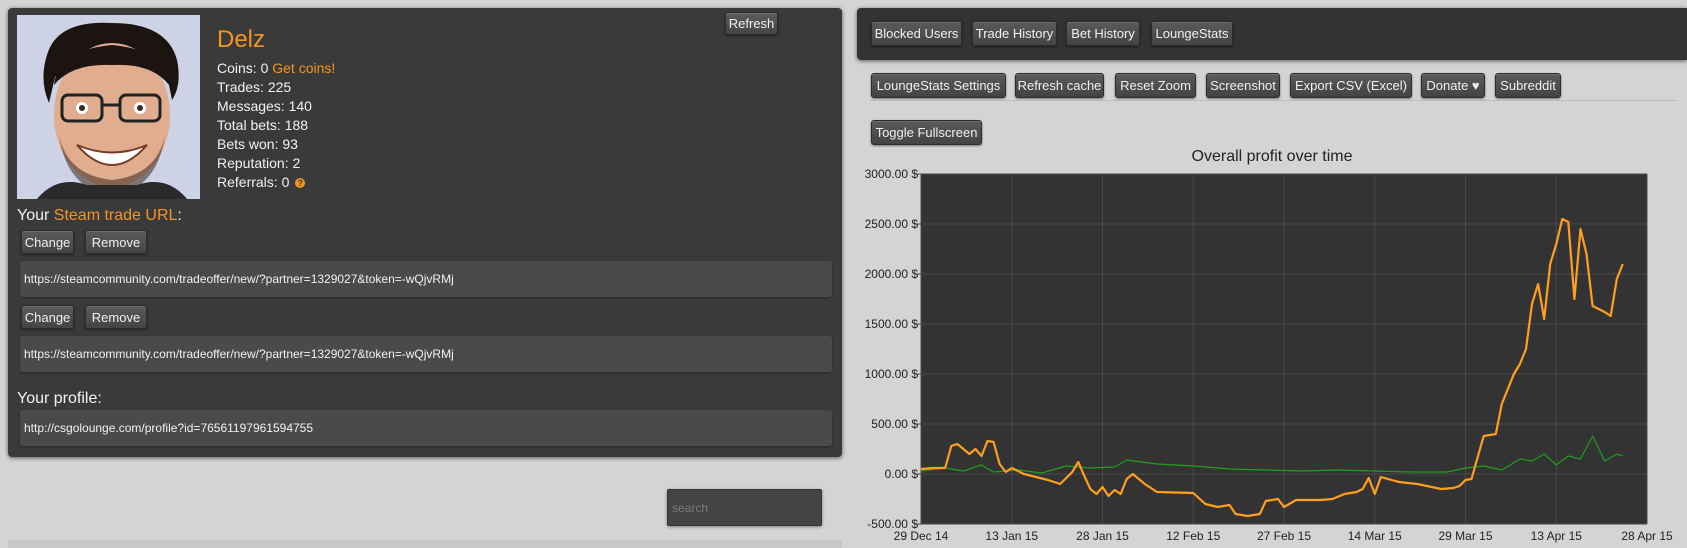  Describe the element at coordinates (892, 174) in the screenshot. I see `y-tick-label: 3000.00 $` at that location.